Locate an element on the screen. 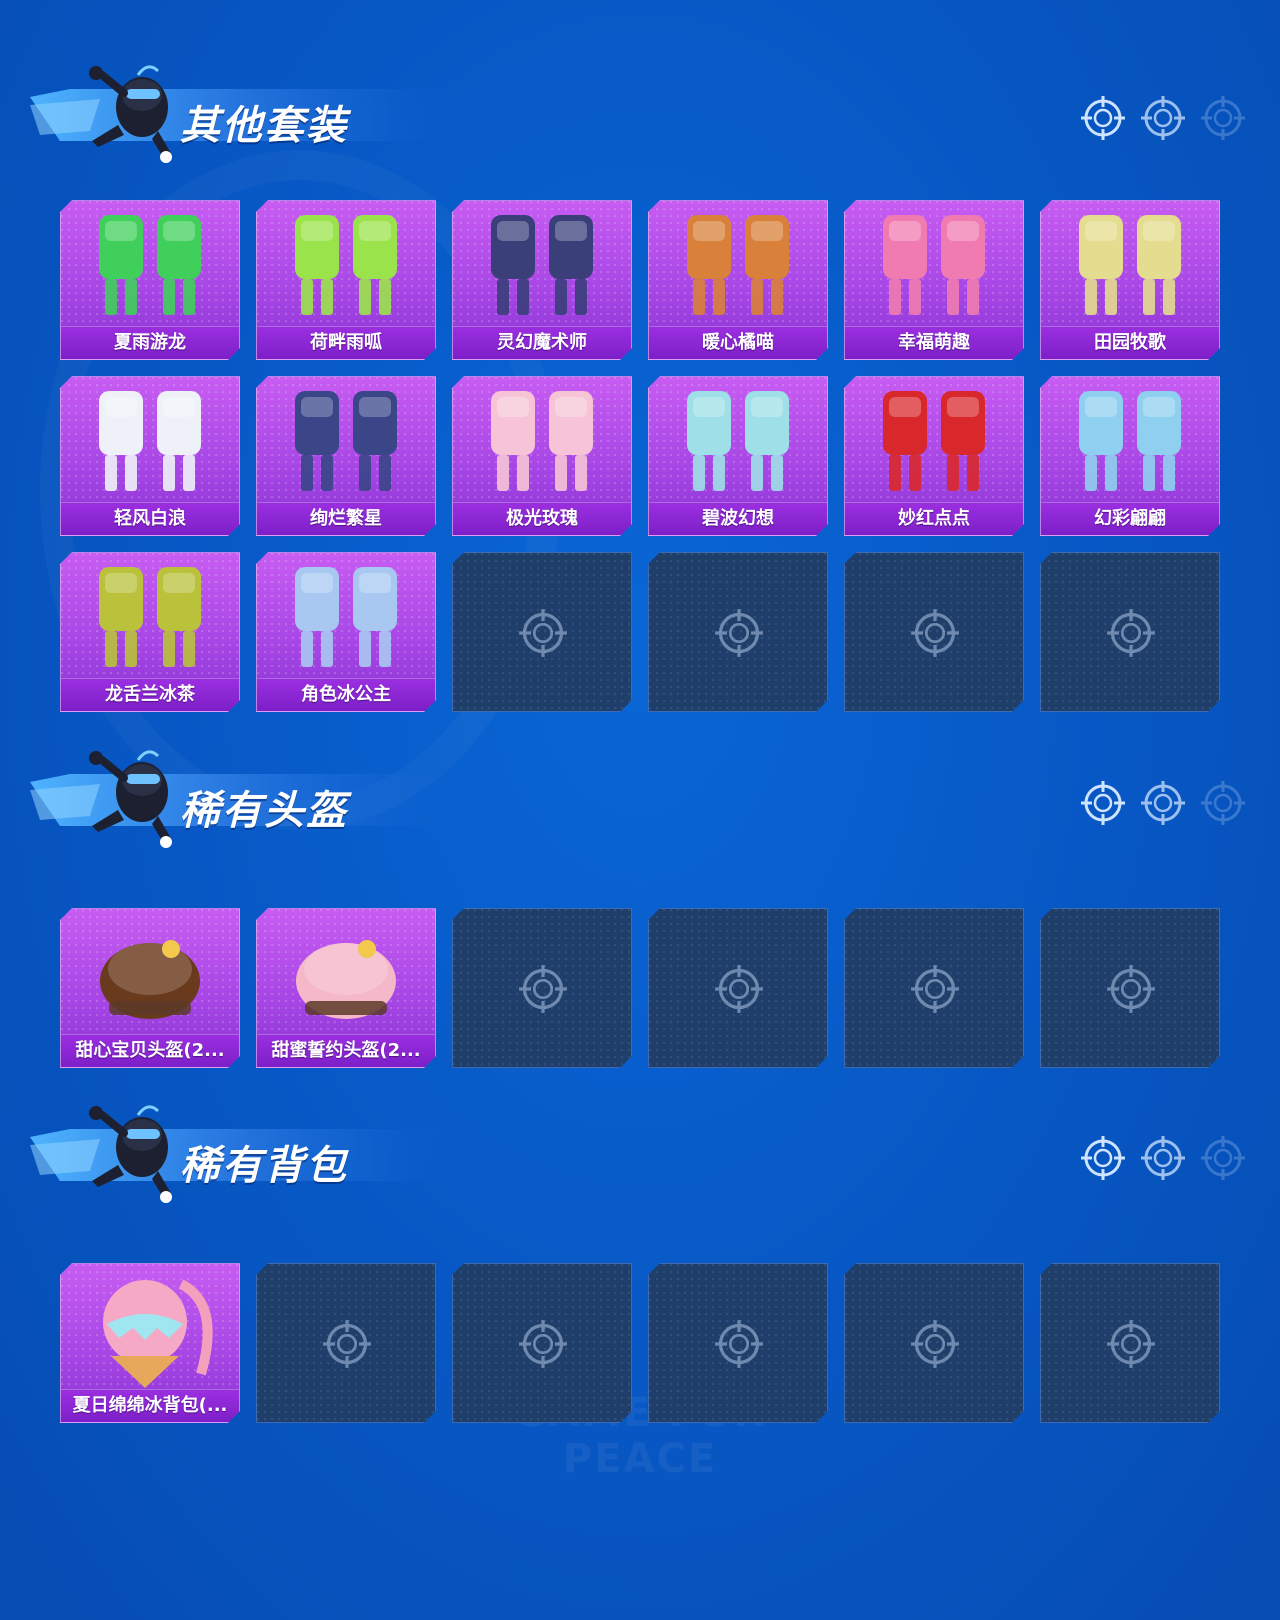 Image resolution: width=1280 pixels, height=1620 pixels. red-dots-outfit-icon is located at coordinates (934, 439).